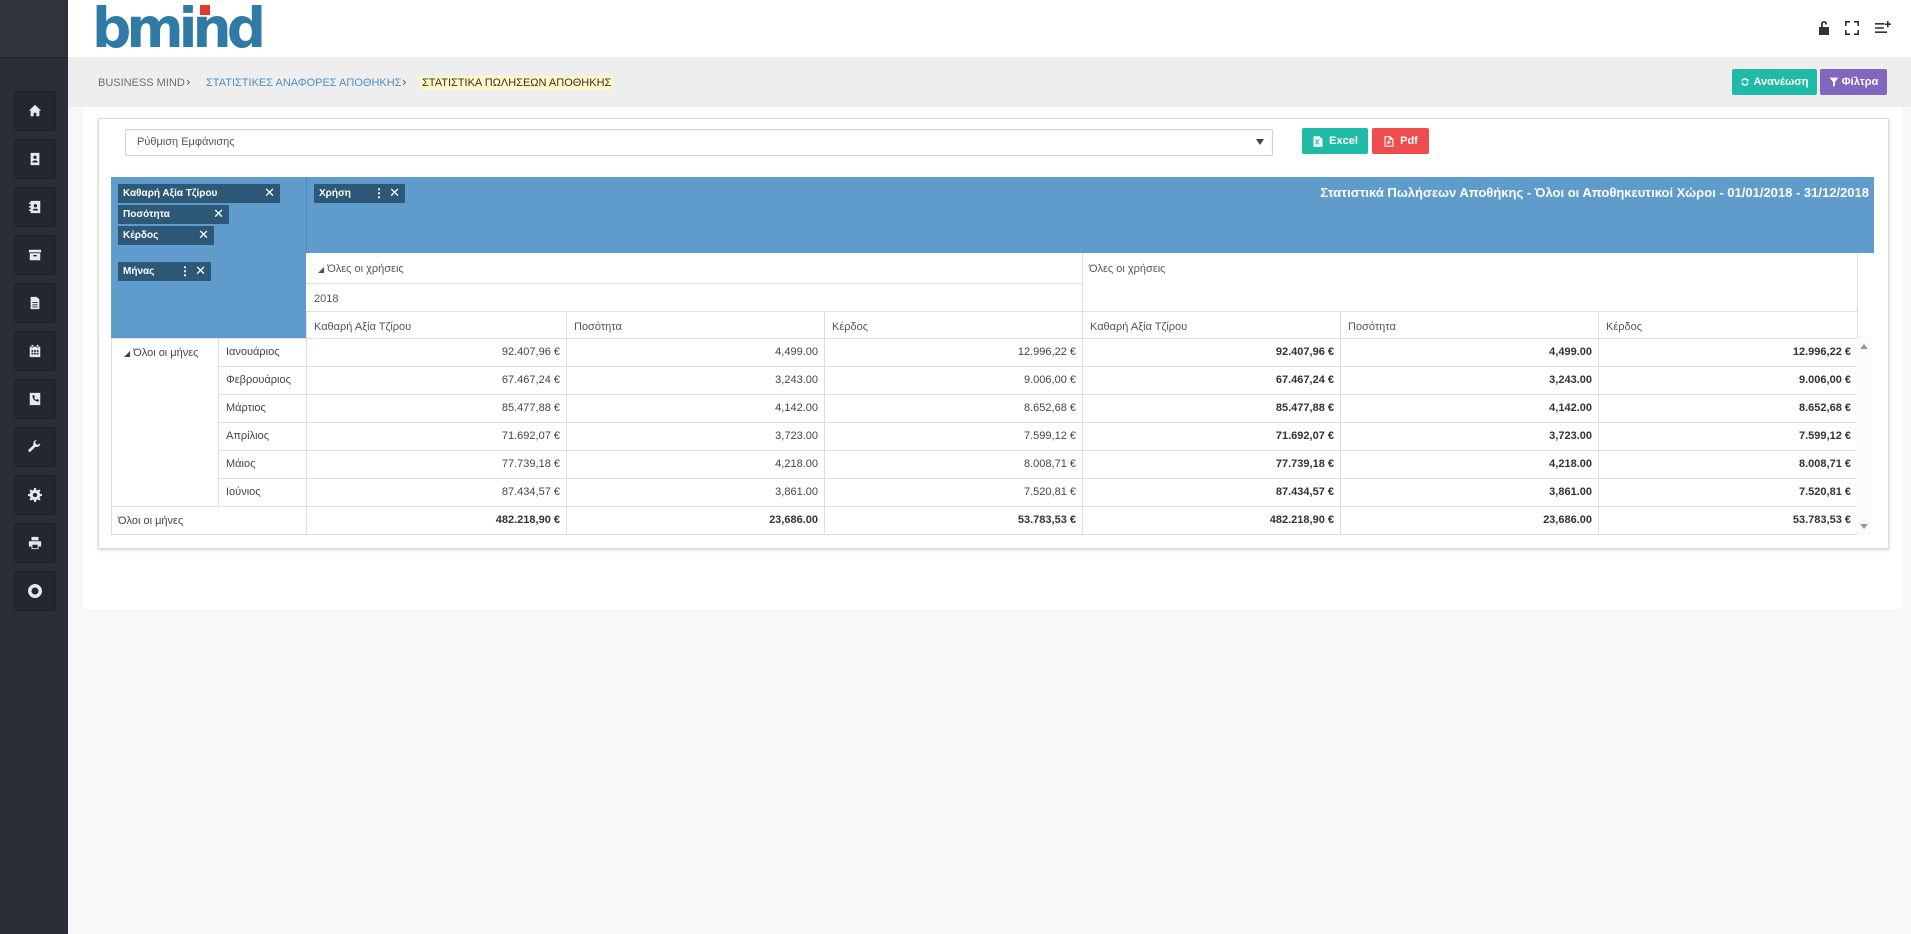 The width and height of the screenshot is (1911, 934). Describe the element at coordinates (335, 193) in the screenshot. I see `field-chip-label: Χρήση` at that location.